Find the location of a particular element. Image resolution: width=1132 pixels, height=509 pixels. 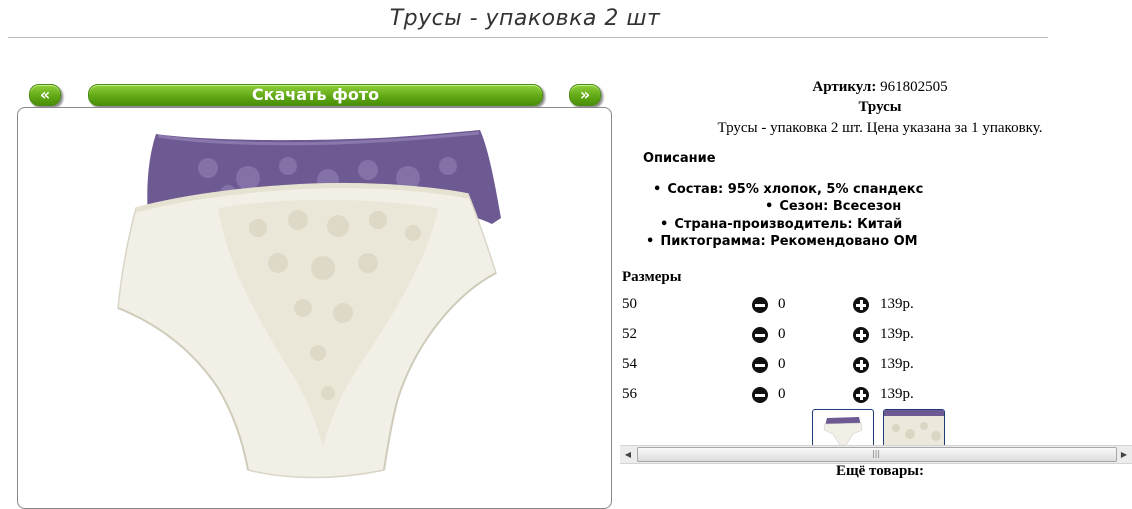

size-row: 54 0 139р. is located at coordinates (876, 367).